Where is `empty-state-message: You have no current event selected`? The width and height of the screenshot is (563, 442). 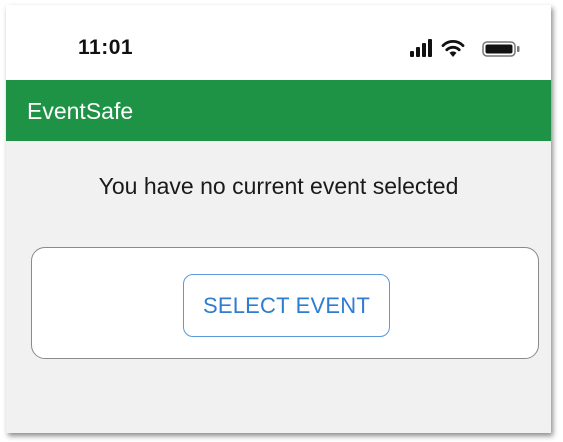
empty-state-message: You have no current event selected is located at coordinates (278, 186).